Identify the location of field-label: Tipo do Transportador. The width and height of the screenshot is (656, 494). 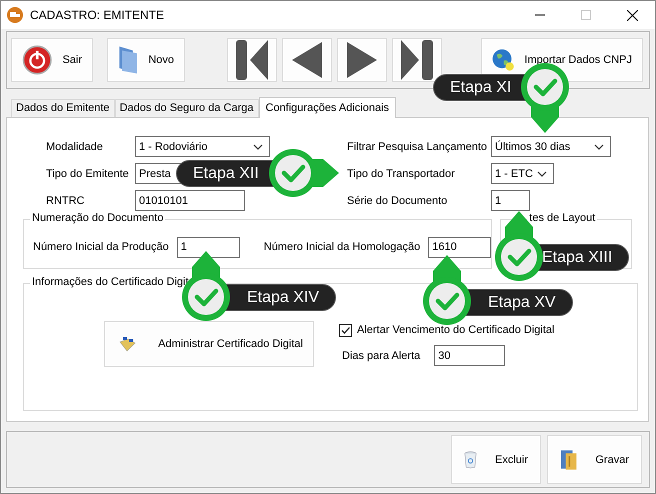
(401, 174).